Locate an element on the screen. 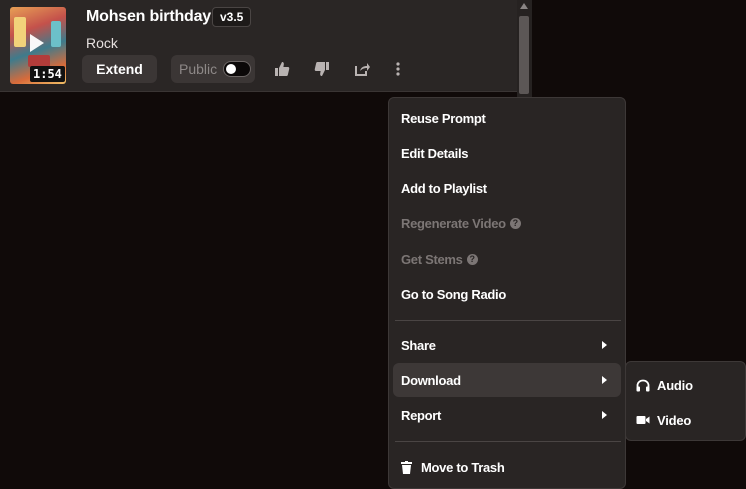 The height and width of the screenshot is (489, 746). submenu-item-video: Video is located at coordinates (663, 420).